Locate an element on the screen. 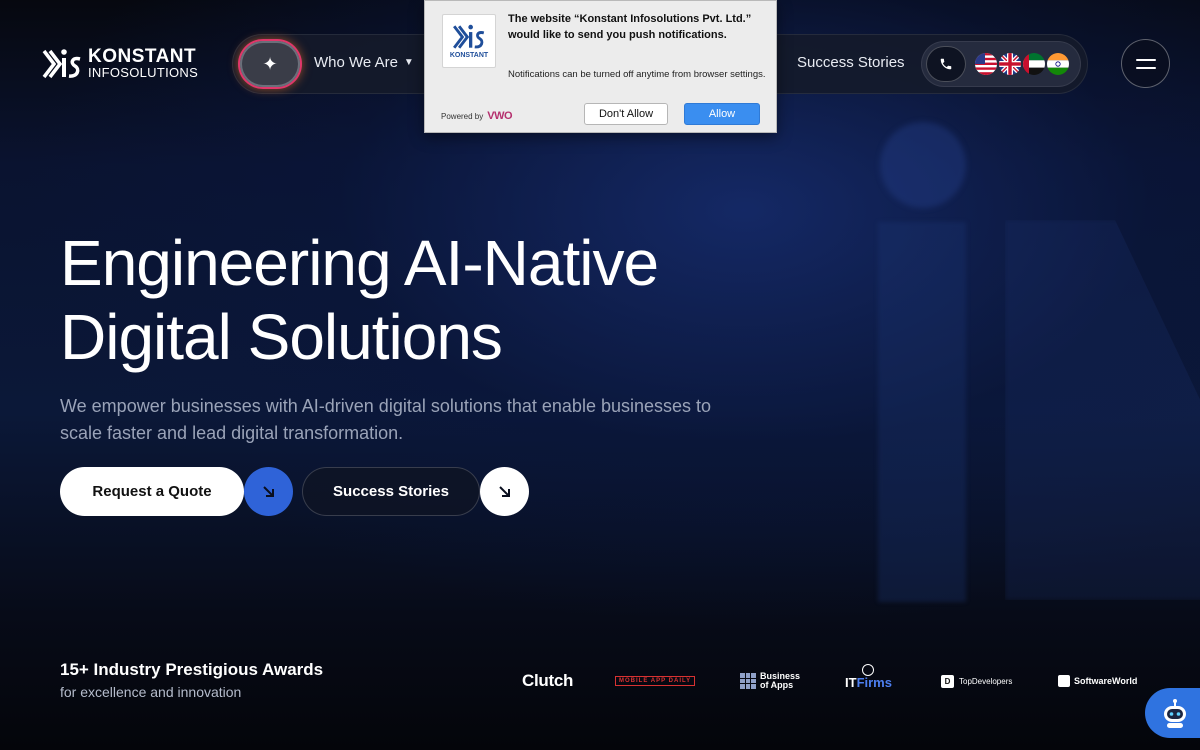  request-quote-arrow-button is located at coordinates (268, 491).